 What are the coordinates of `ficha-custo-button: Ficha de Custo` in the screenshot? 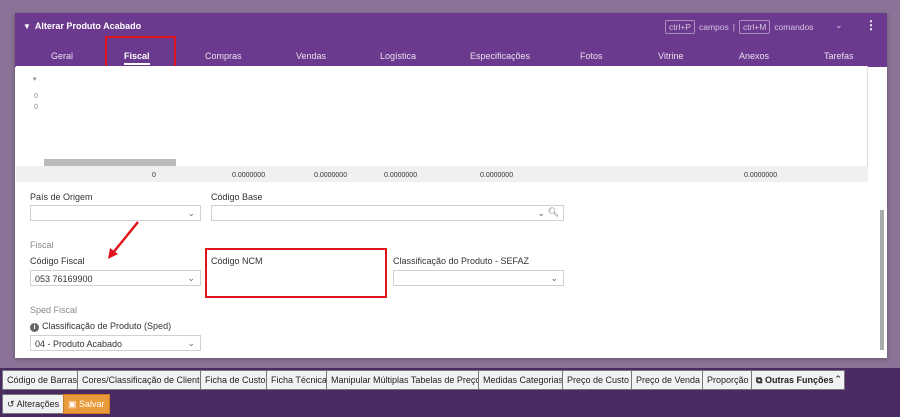 It's located at (235, 380).